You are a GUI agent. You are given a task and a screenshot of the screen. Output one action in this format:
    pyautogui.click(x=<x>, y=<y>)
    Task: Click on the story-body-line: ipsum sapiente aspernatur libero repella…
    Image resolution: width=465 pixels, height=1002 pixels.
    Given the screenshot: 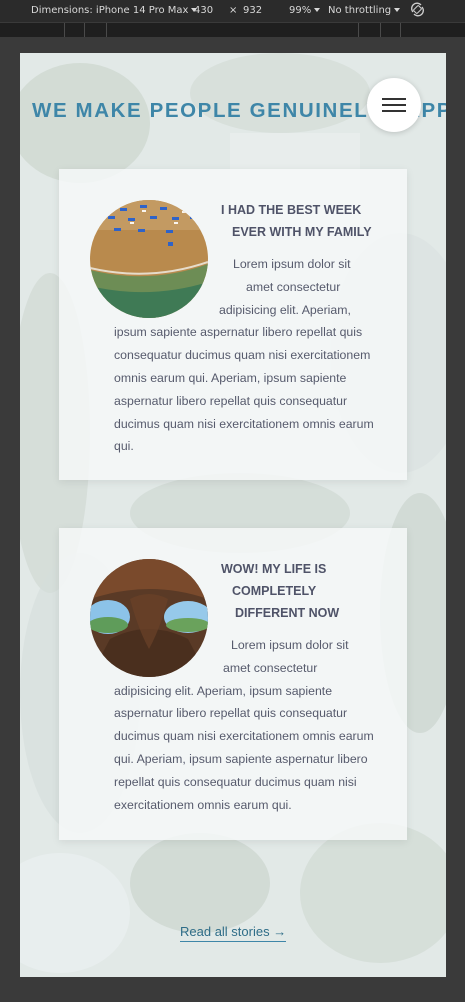 What is the action you would take?
    pyautogui.click(x=238, y=332)
    